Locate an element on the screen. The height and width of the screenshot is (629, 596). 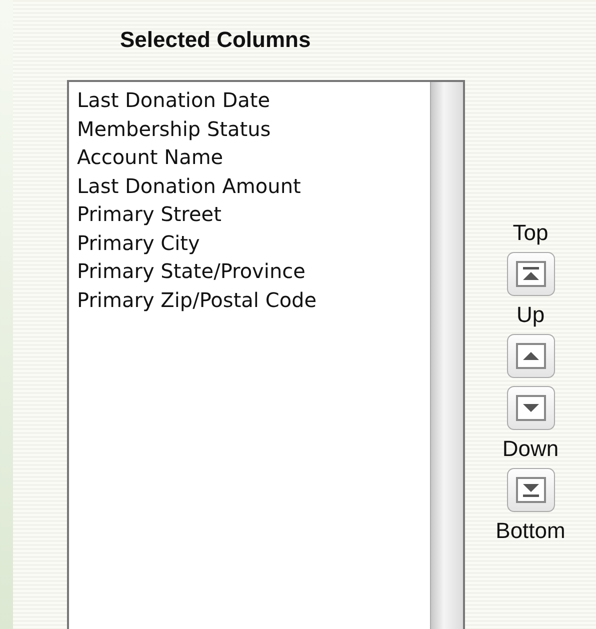
list-item: Primary Street is located at coordinates (149, 214).